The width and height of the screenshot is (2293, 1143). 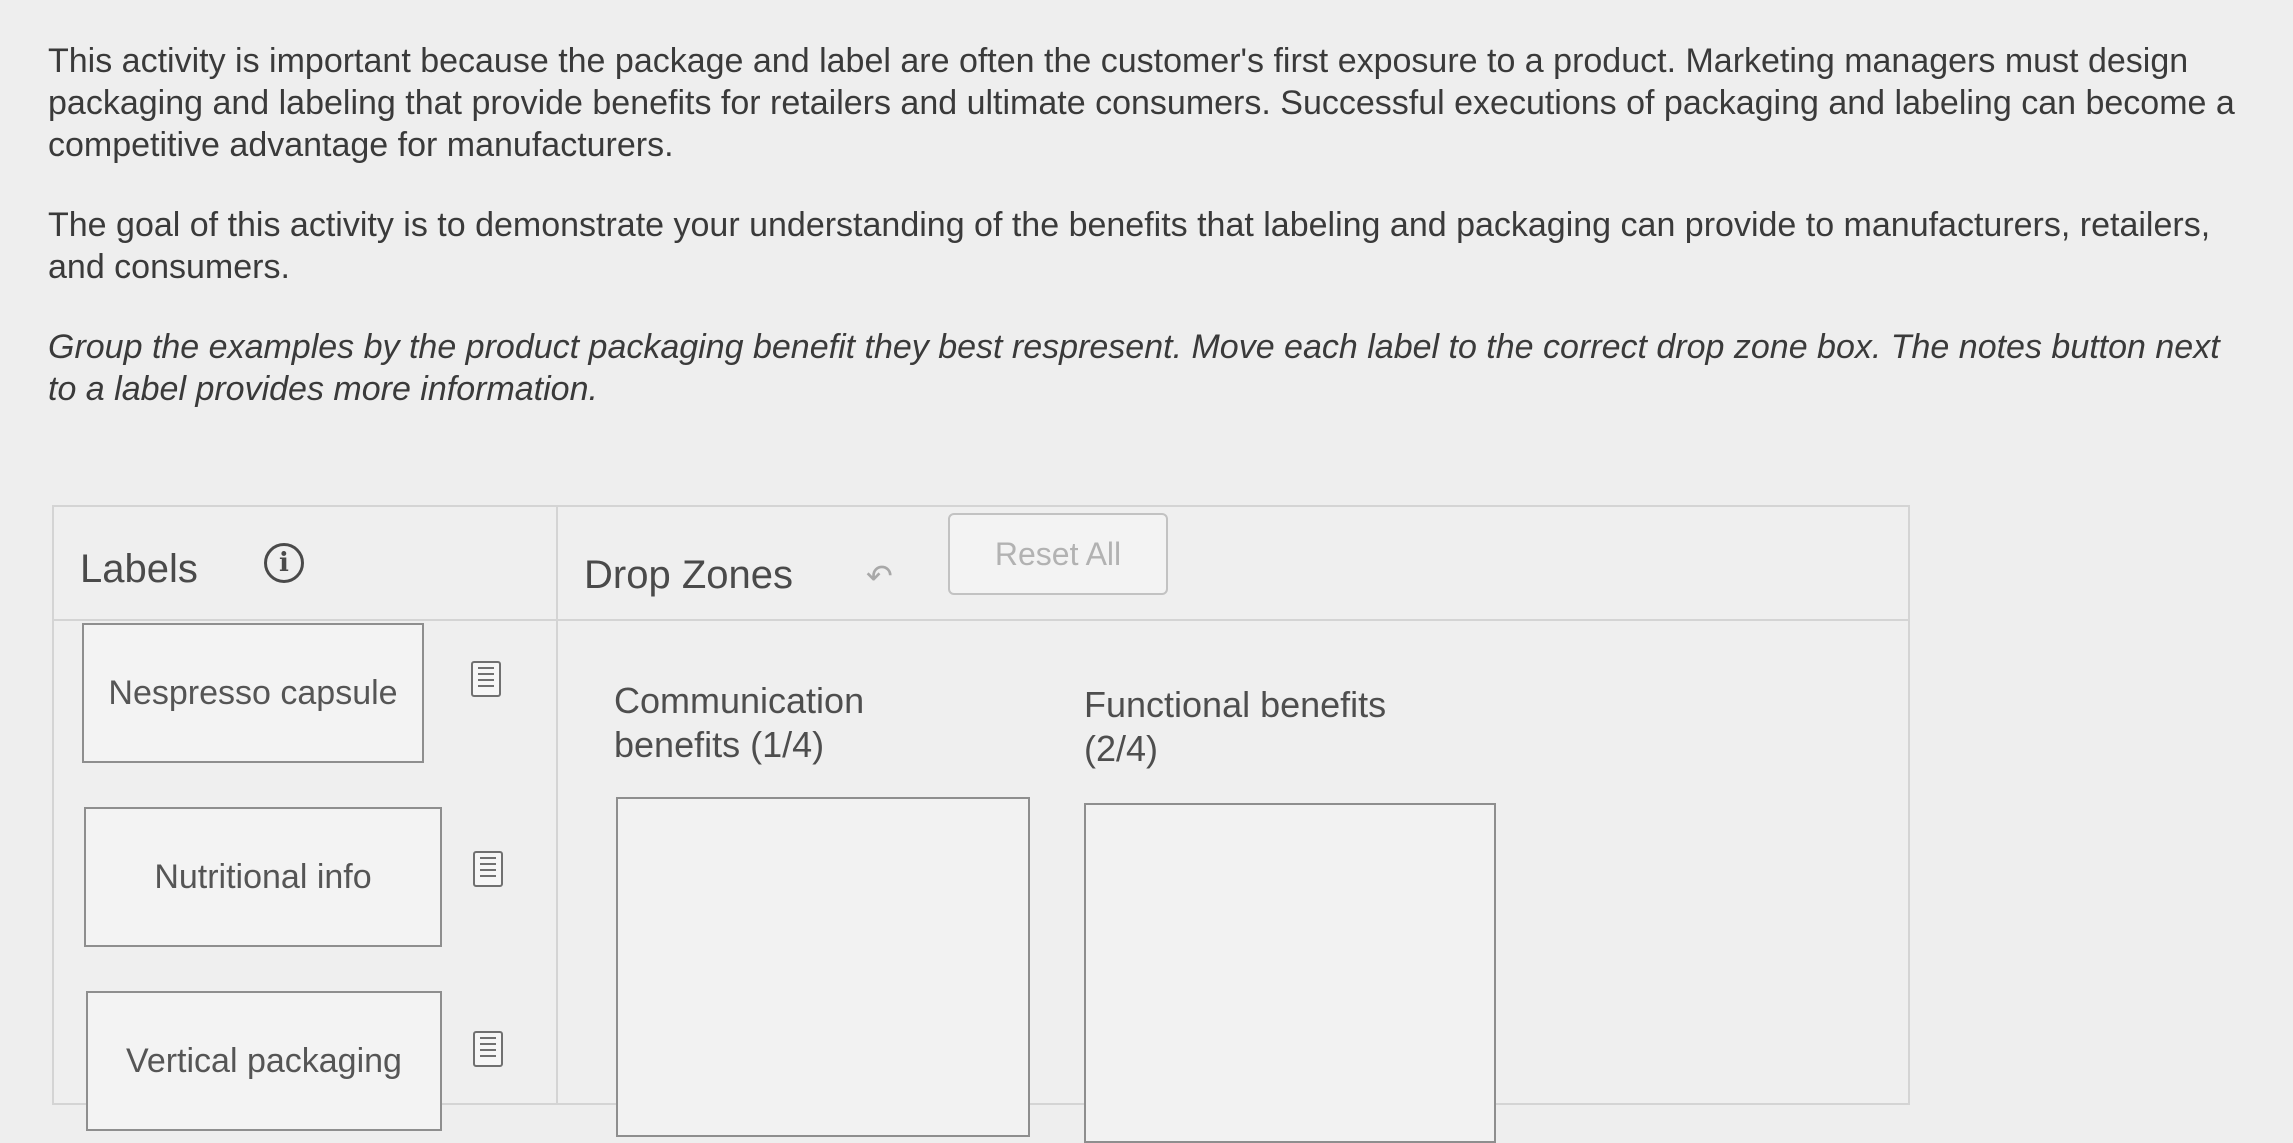 I want to click on label-card-nutritional-info: Nutritional info, so click(x=263, y=877).